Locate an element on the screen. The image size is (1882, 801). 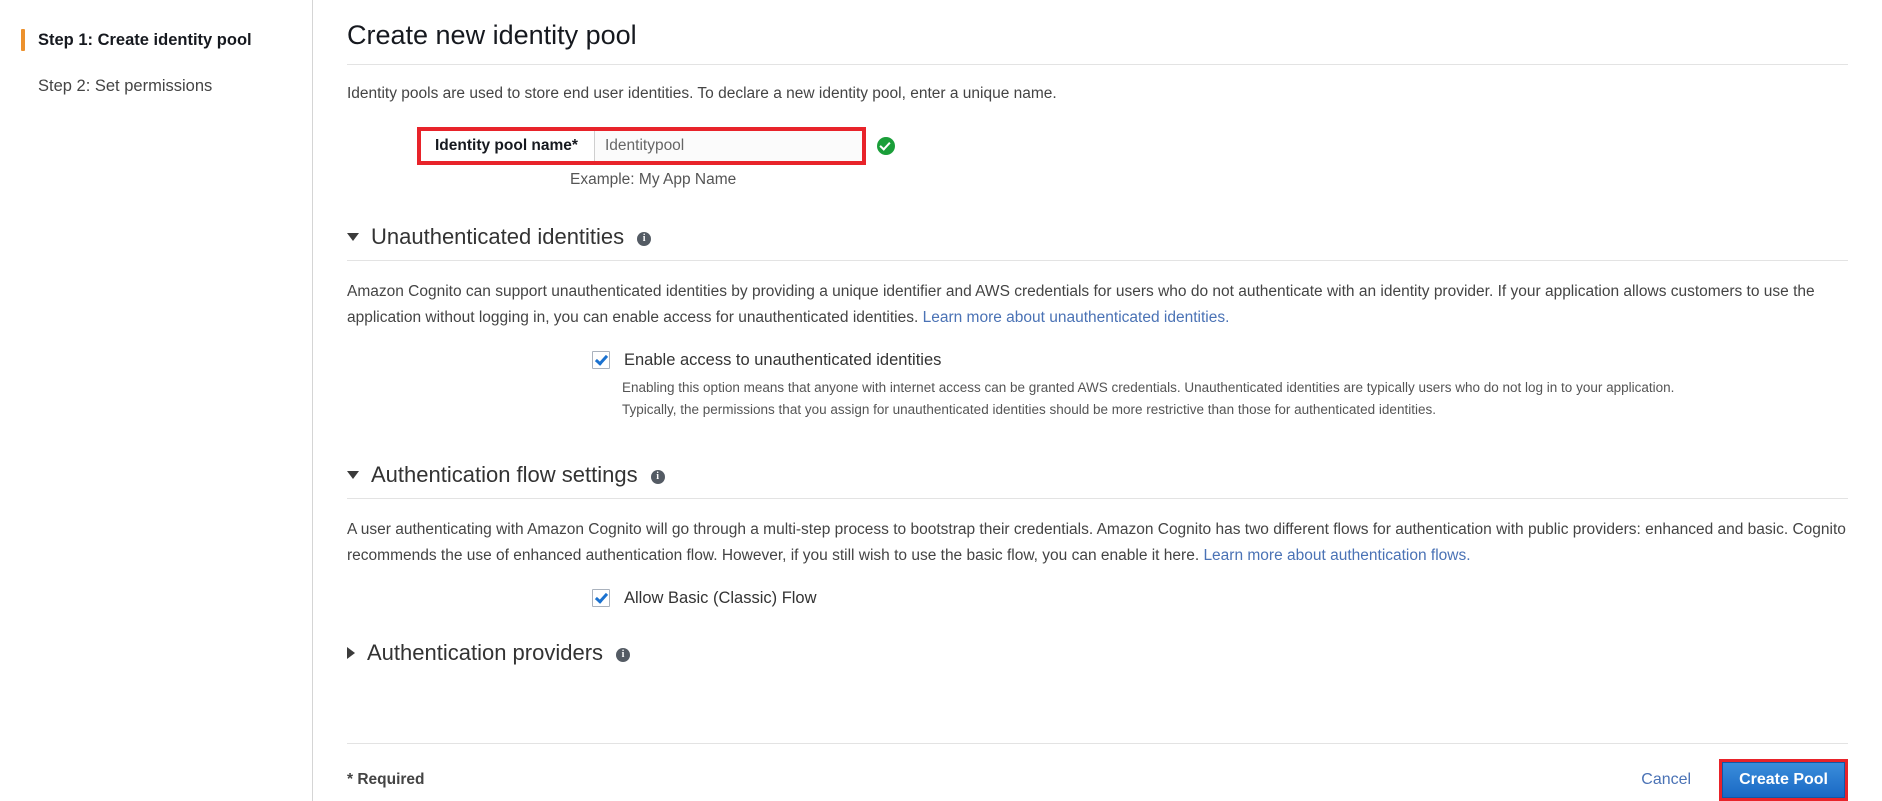
active-step-marker is located at coordinates (23, 40).